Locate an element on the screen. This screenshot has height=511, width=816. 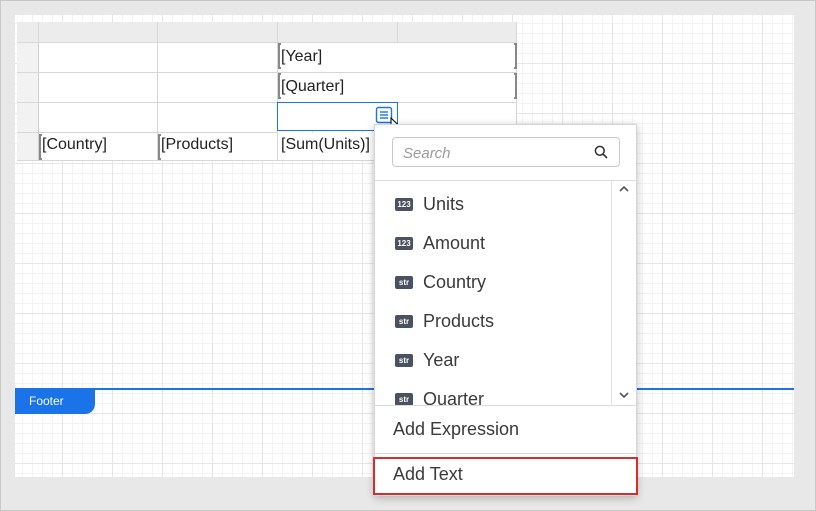
field-item-year: str Year is located at coordinates (427, 360).